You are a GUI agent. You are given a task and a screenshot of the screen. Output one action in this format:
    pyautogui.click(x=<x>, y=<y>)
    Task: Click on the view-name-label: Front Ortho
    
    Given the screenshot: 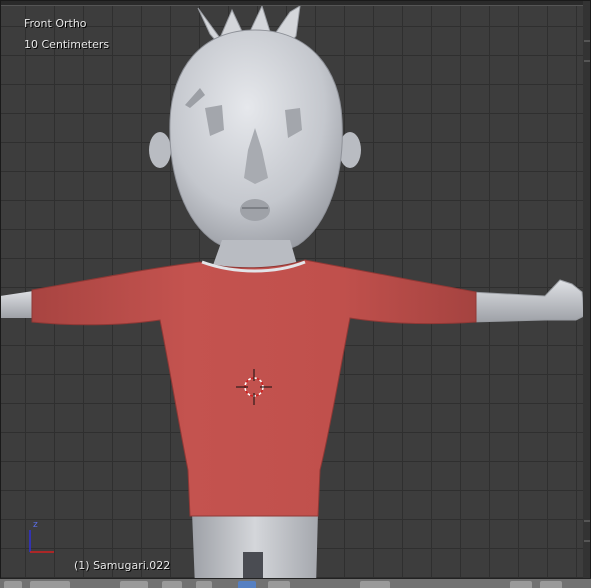 What is the action you would take?
    pyautogui.click(x=55, y=23)
    